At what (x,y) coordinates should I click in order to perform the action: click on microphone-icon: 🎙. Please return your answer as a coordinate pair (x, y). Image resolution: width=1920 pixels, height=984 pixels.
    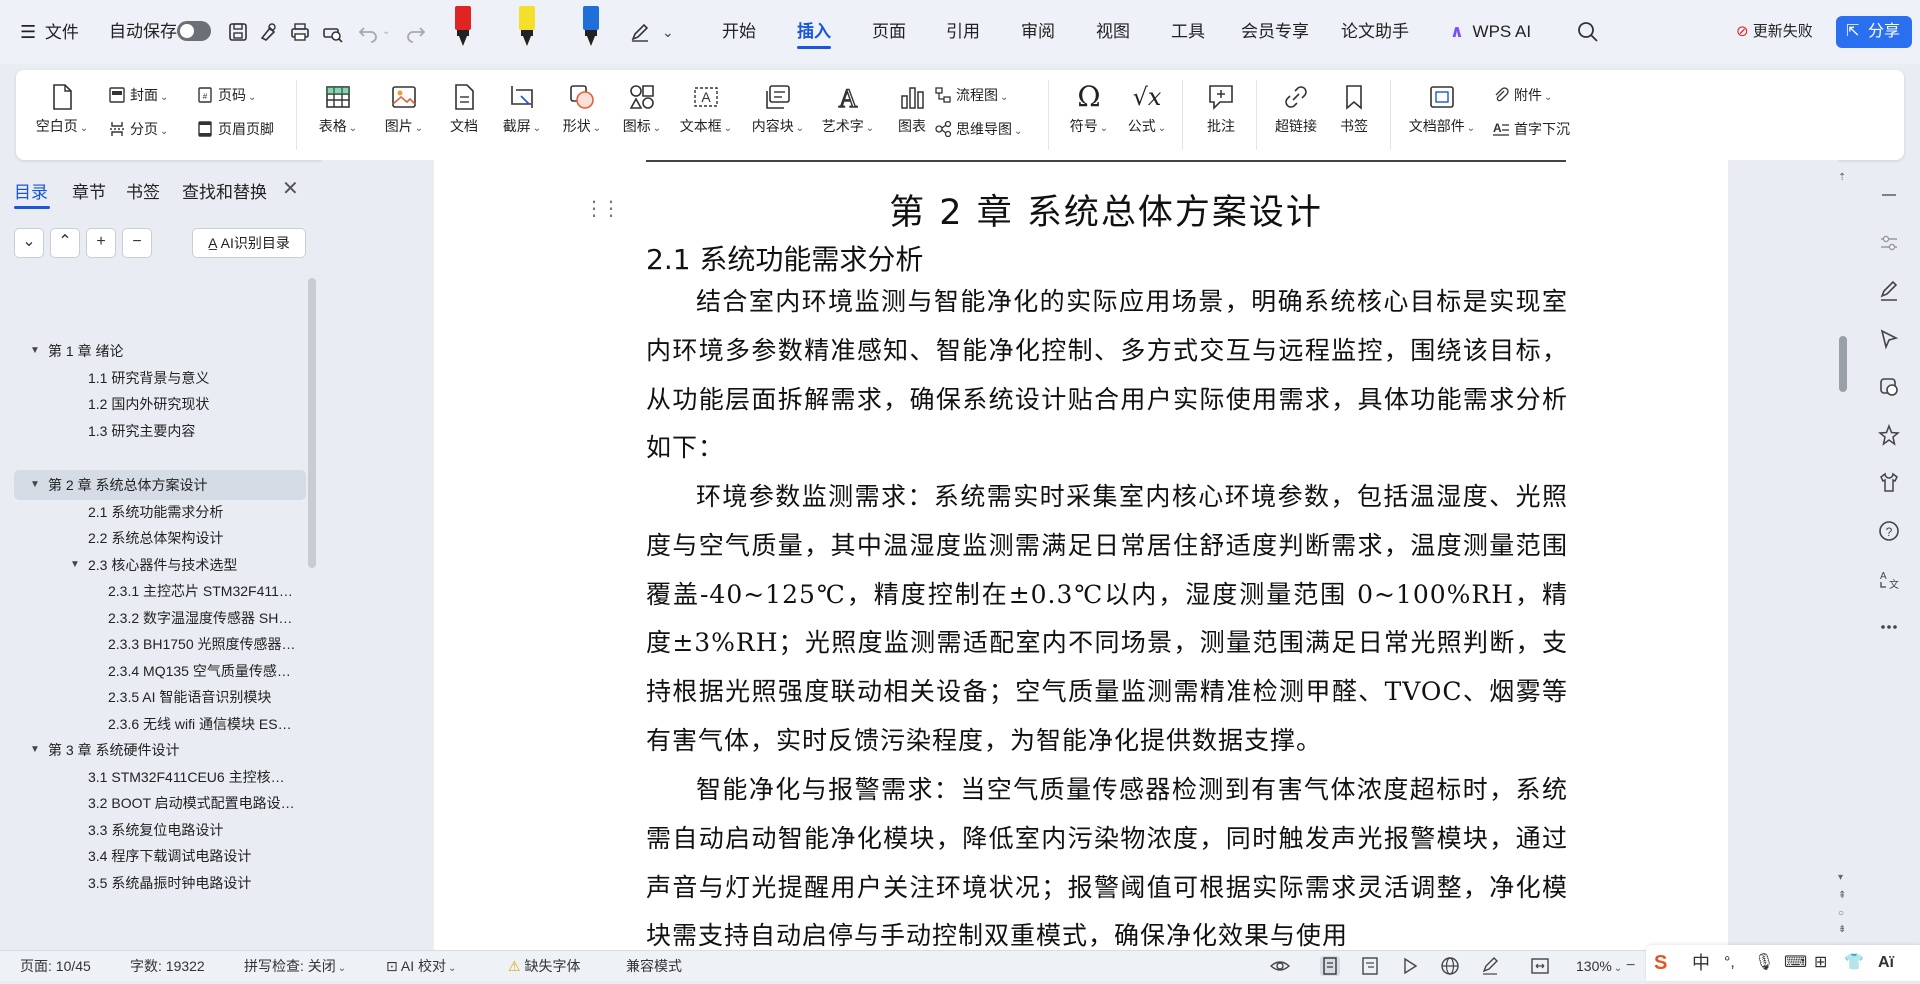
    Looking at the image, I should click on (1764, 963).